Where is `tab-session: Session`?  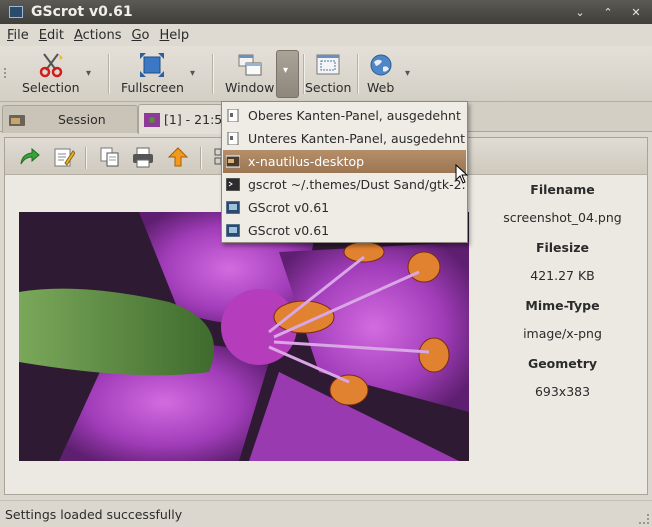
tab-session: Session is located at coordinates (70, 119).